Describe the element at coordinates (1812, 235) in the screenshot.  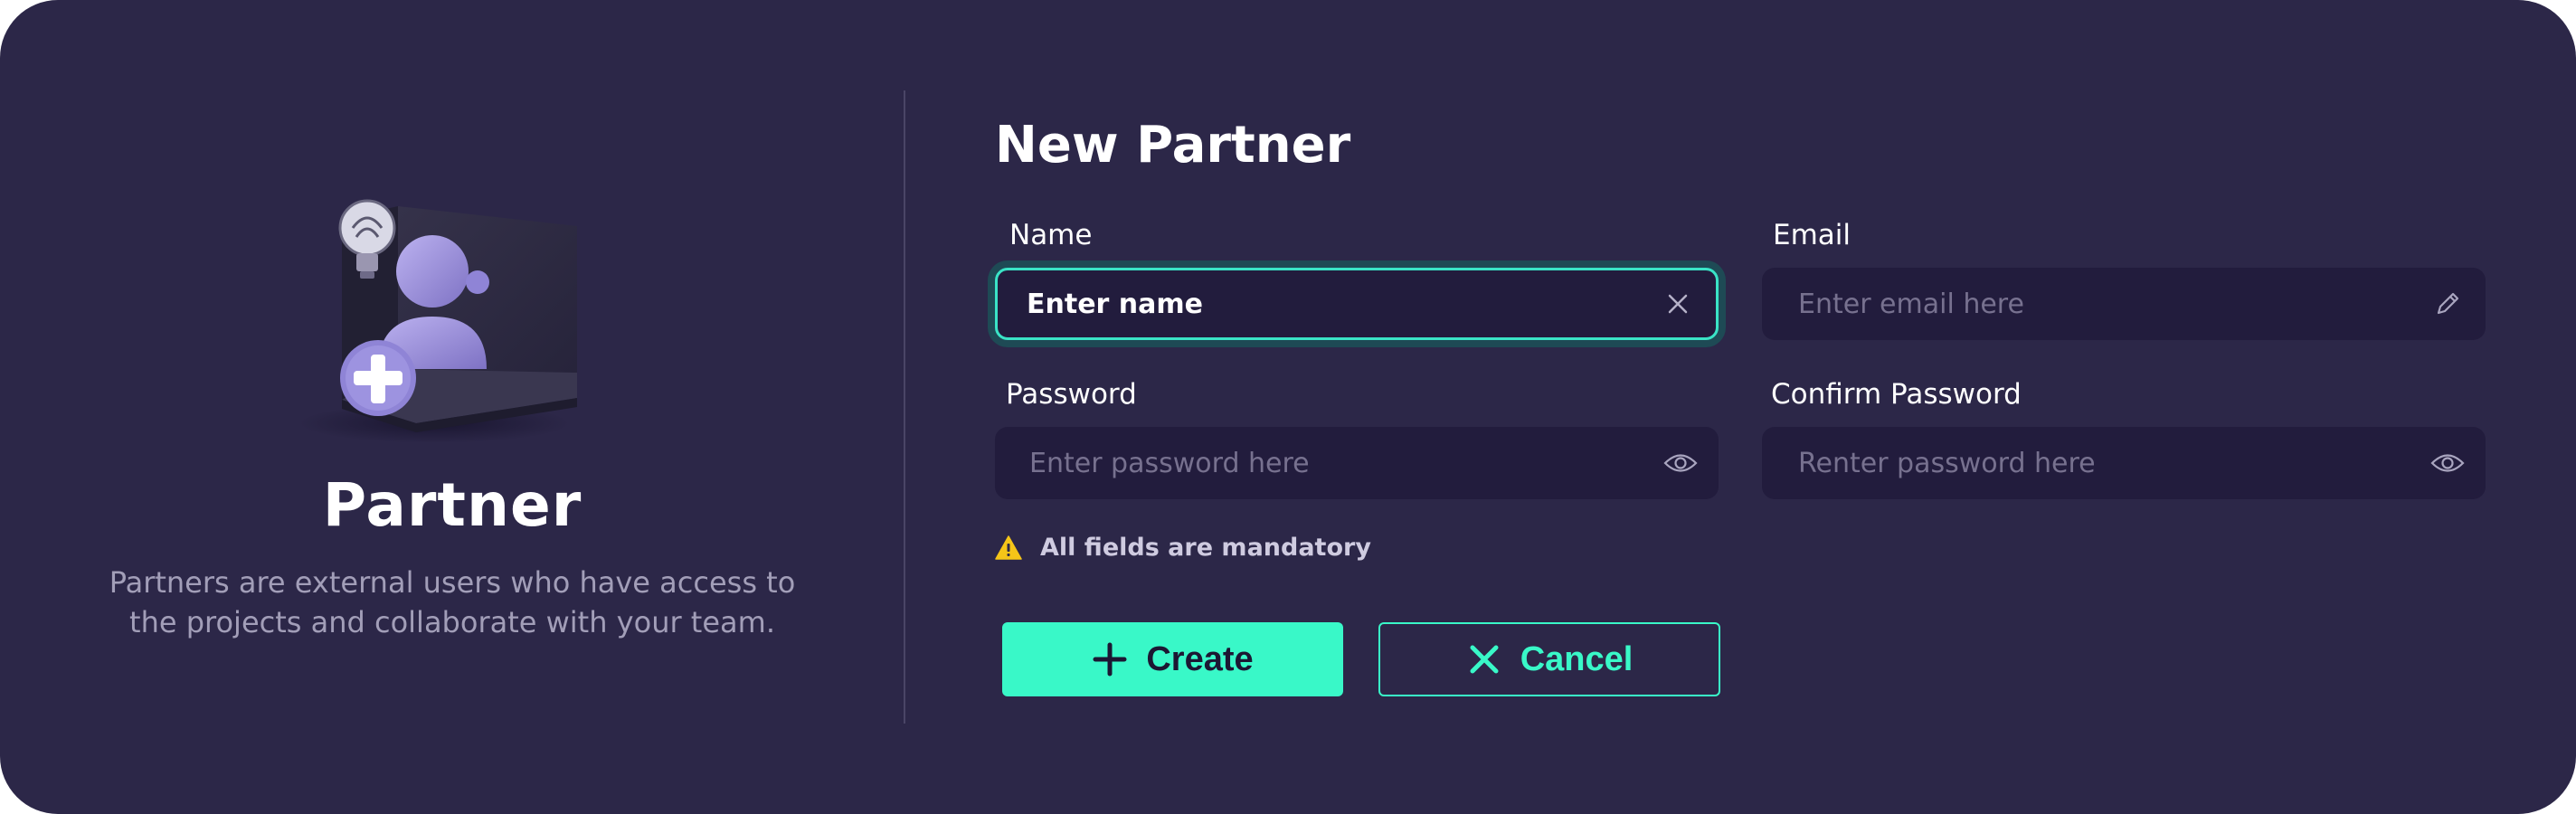
I see `email-label: Email` at that location.